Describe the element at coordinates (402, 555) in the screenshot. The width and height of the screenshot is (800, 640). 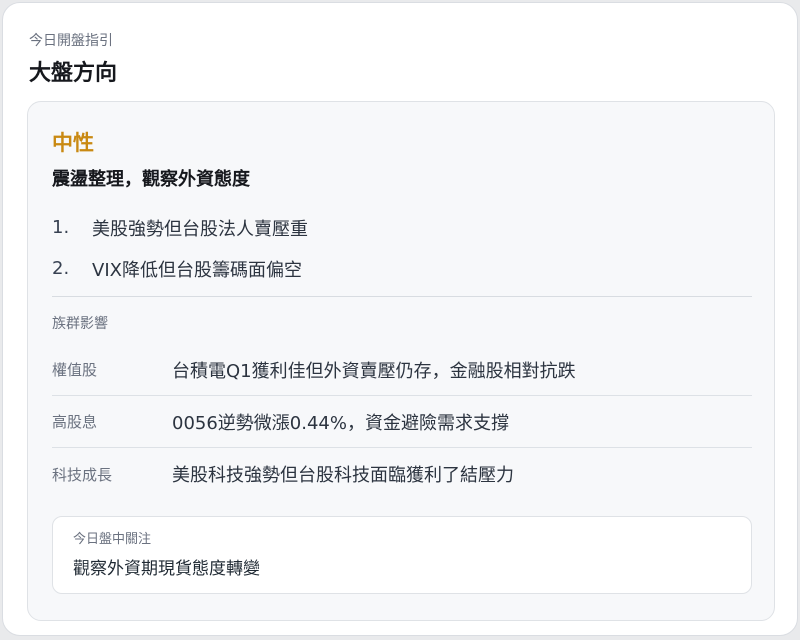
I see `intraday-watch-box: 今日盤中關注 觀察外資期現貨態度轉變` at that location.